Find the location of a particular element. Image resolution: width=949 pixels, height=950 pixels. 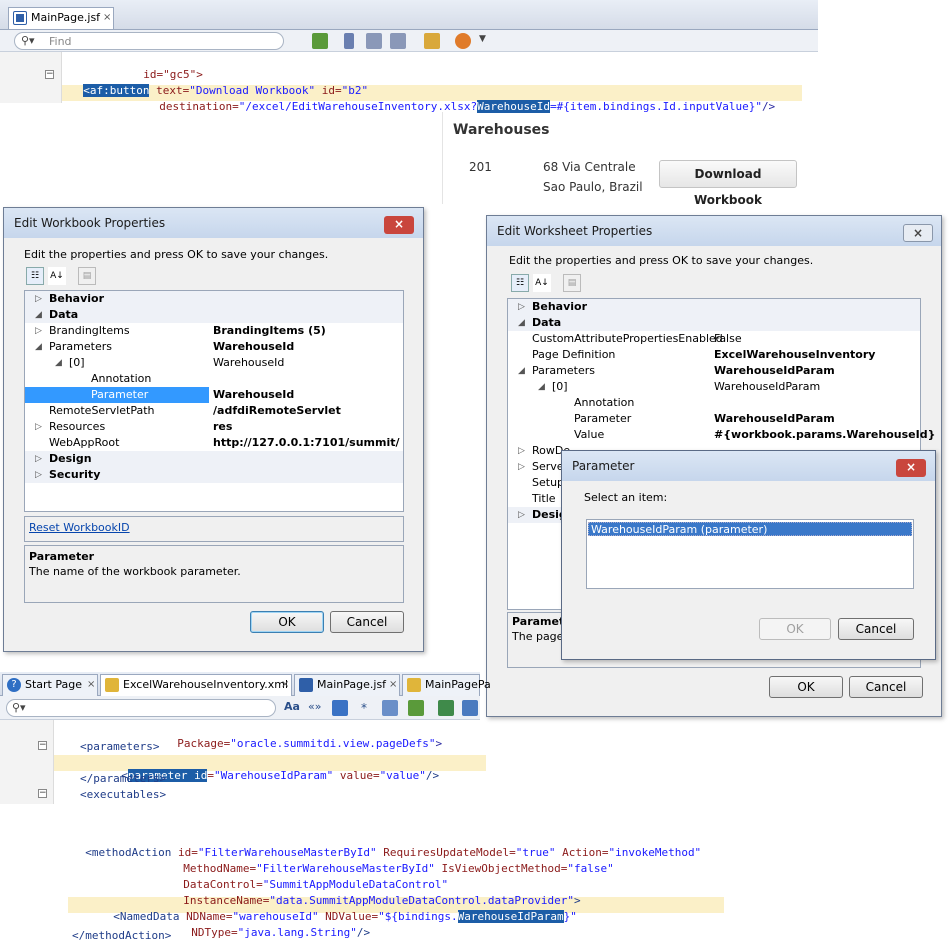

tab-label: MainPage.jsf is located at coordinates (66, 17).